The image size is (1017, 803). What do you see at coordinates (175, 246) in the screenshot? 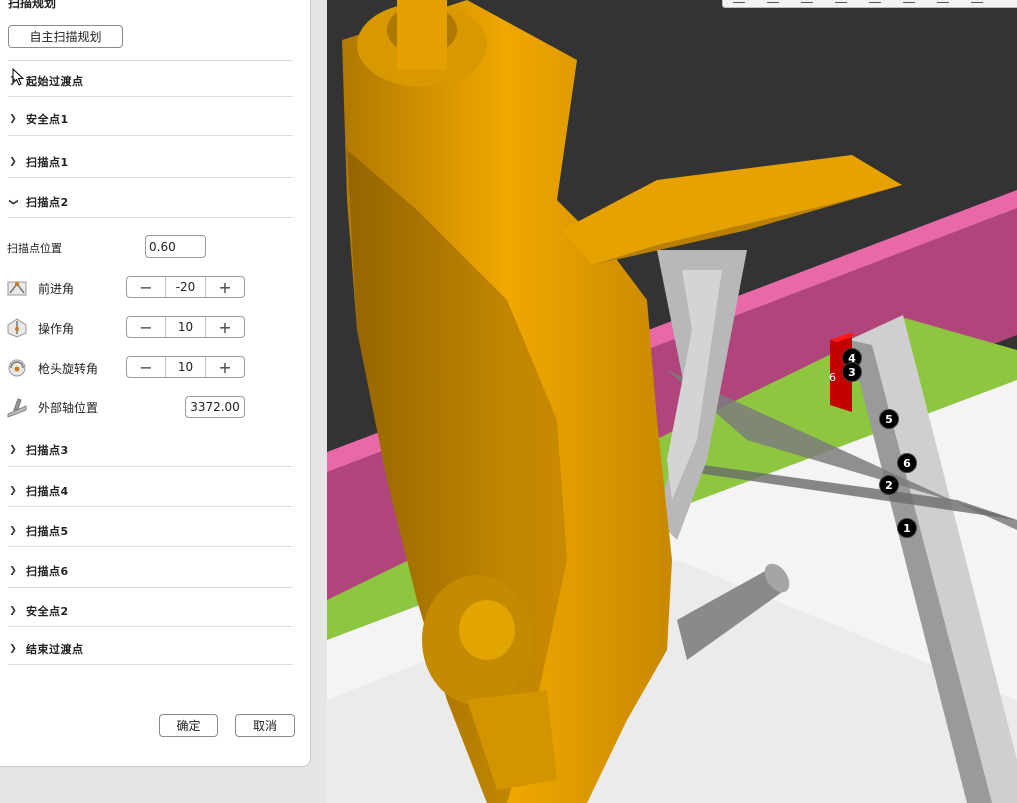
I see `scan-position-input: 0.60` at bounding box center [175, 246].